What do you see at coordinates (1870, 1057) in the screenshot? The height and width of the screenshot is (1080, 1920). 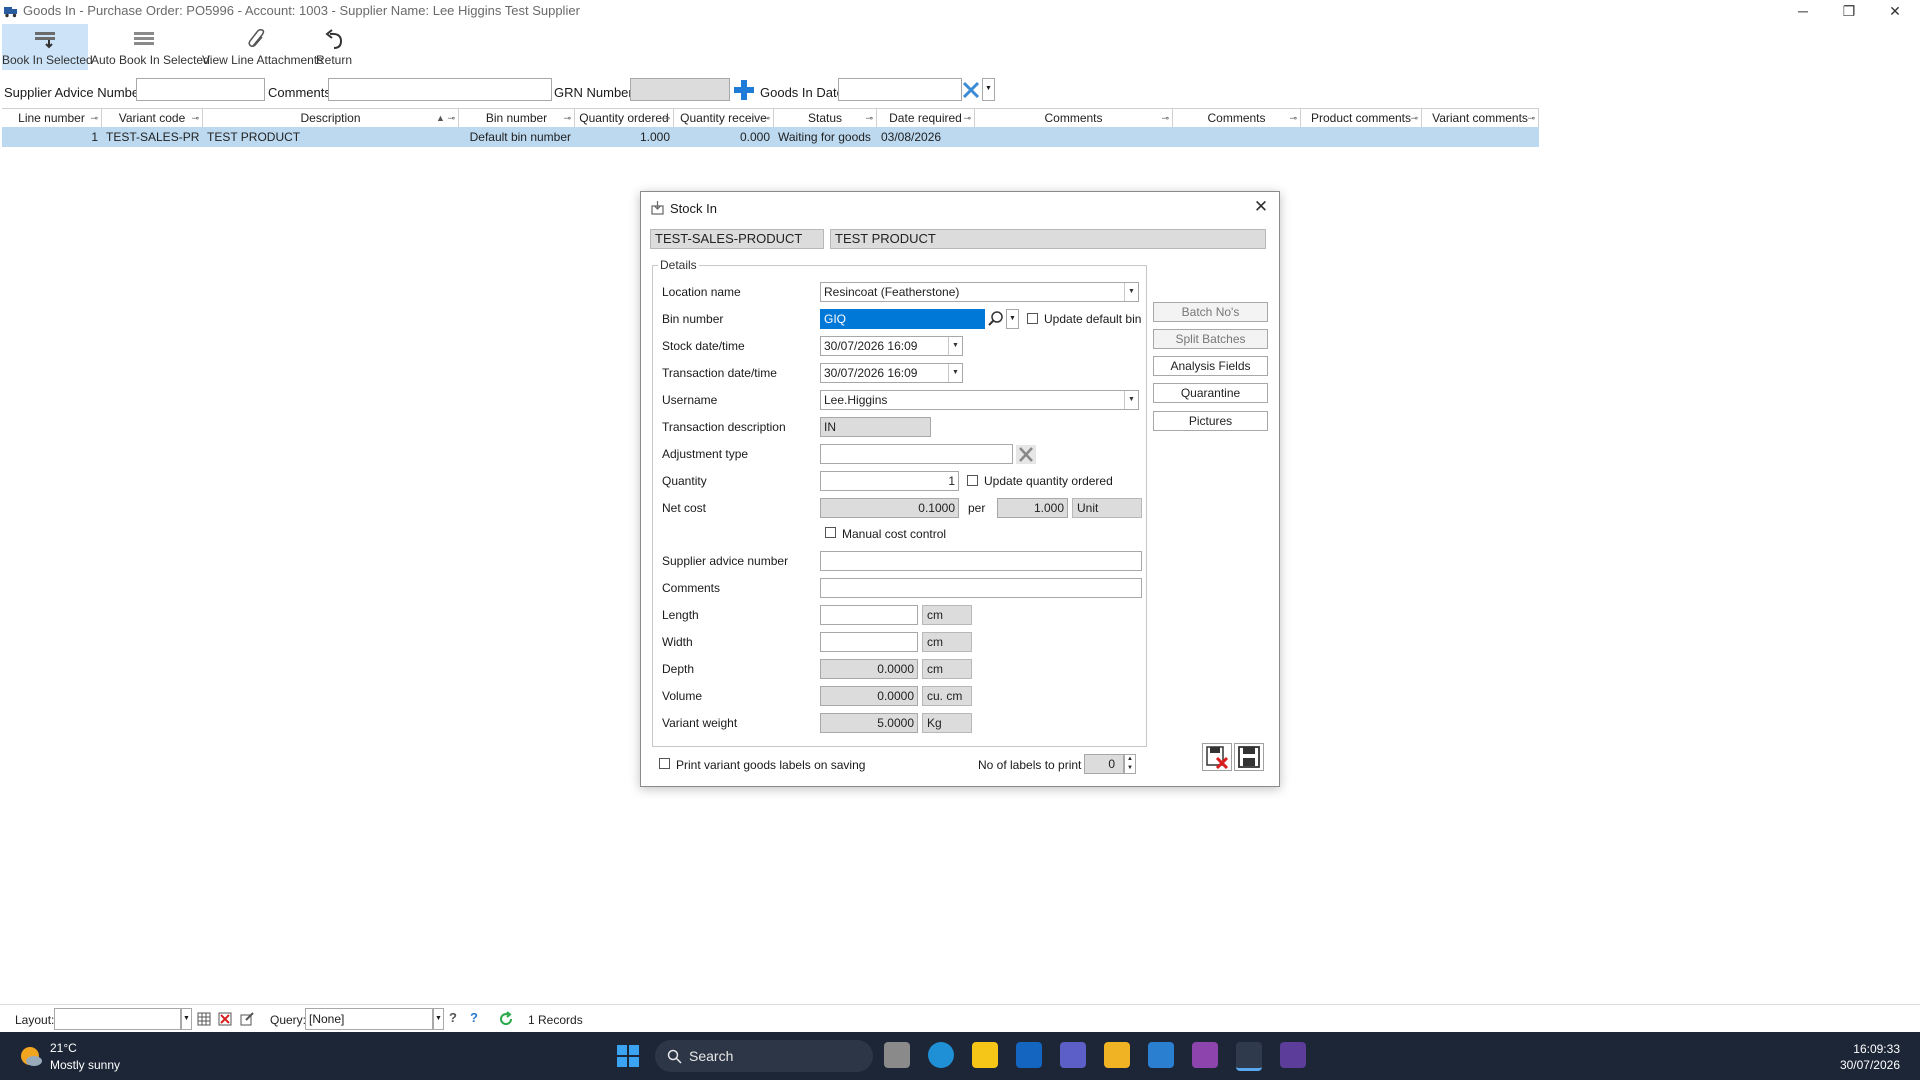 I see `clock: 16:09:33 30/07/2026` at bounding box center [1870, 1057].